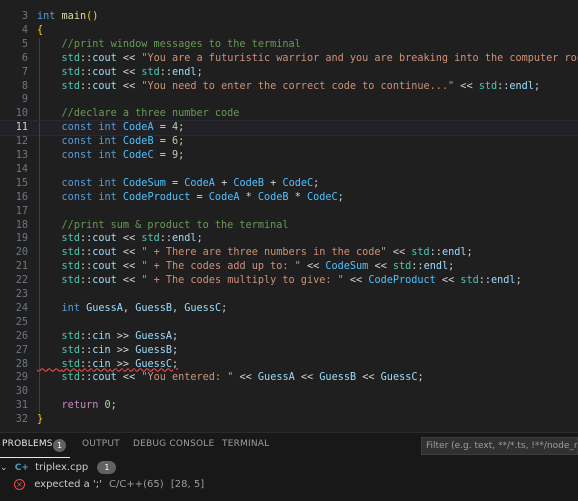  I want to click on code-line: 12 const int CodeB = 6;, so click(289, 142).